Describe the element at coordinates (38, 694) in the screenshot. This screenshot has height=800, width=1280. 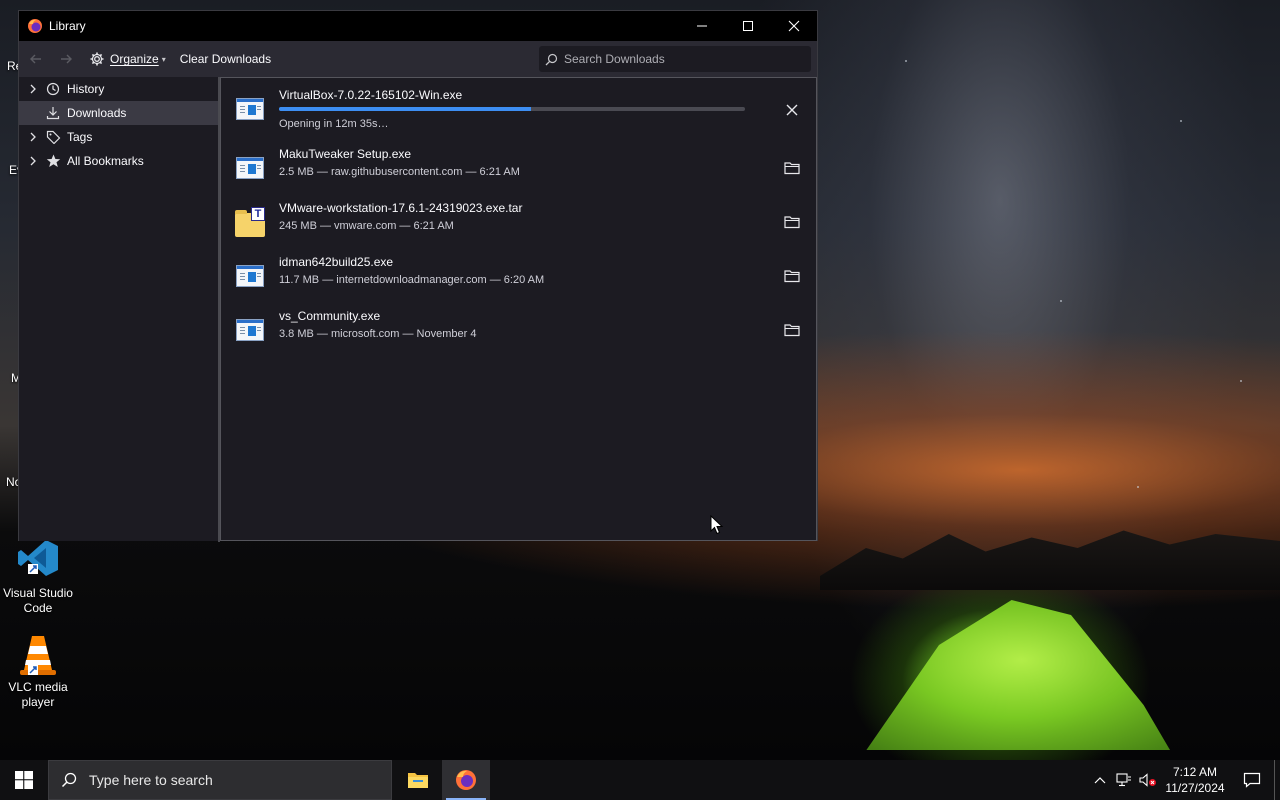
I see `desktop-icon-label: VLC media player` at that location.